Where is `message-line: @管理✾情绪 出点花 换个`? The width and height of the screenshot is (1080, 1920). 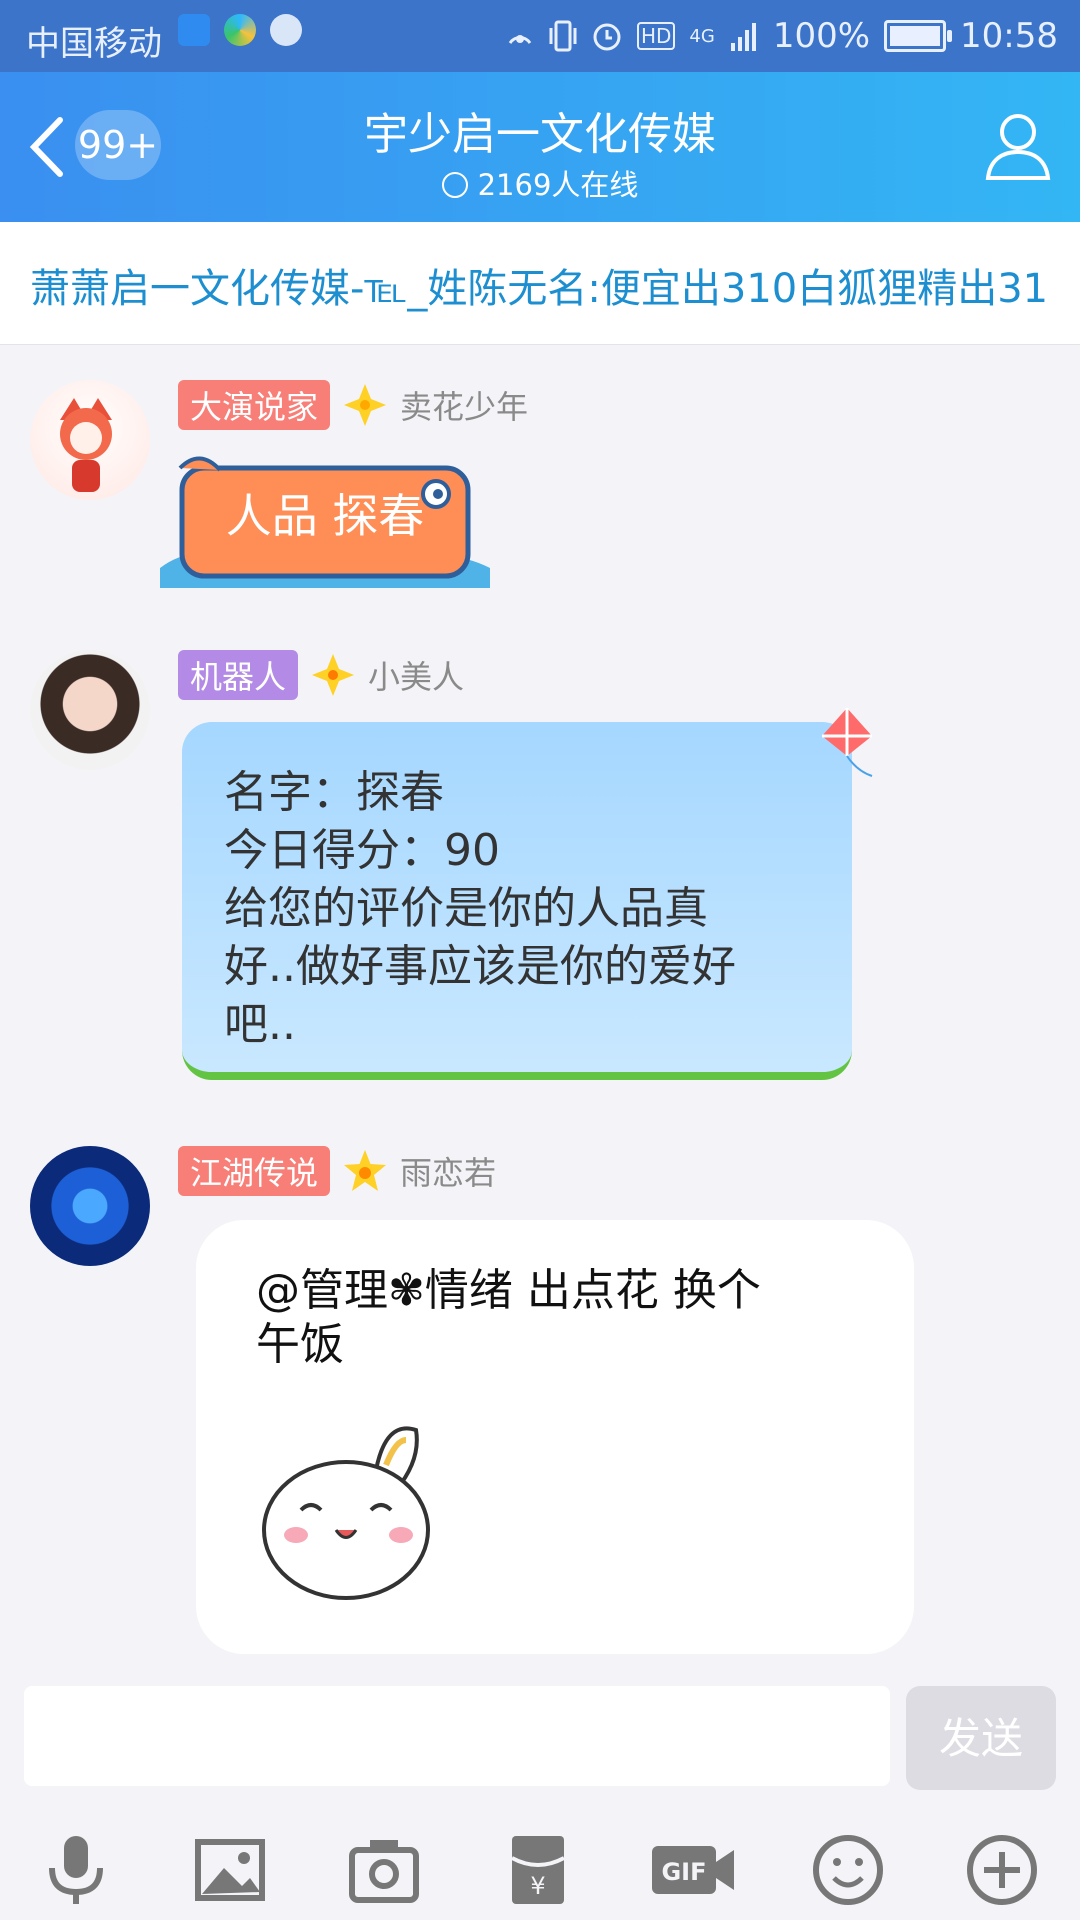
message-line: @管理✾情绪 出点花 换个 is located at coordinates (508, 1290).